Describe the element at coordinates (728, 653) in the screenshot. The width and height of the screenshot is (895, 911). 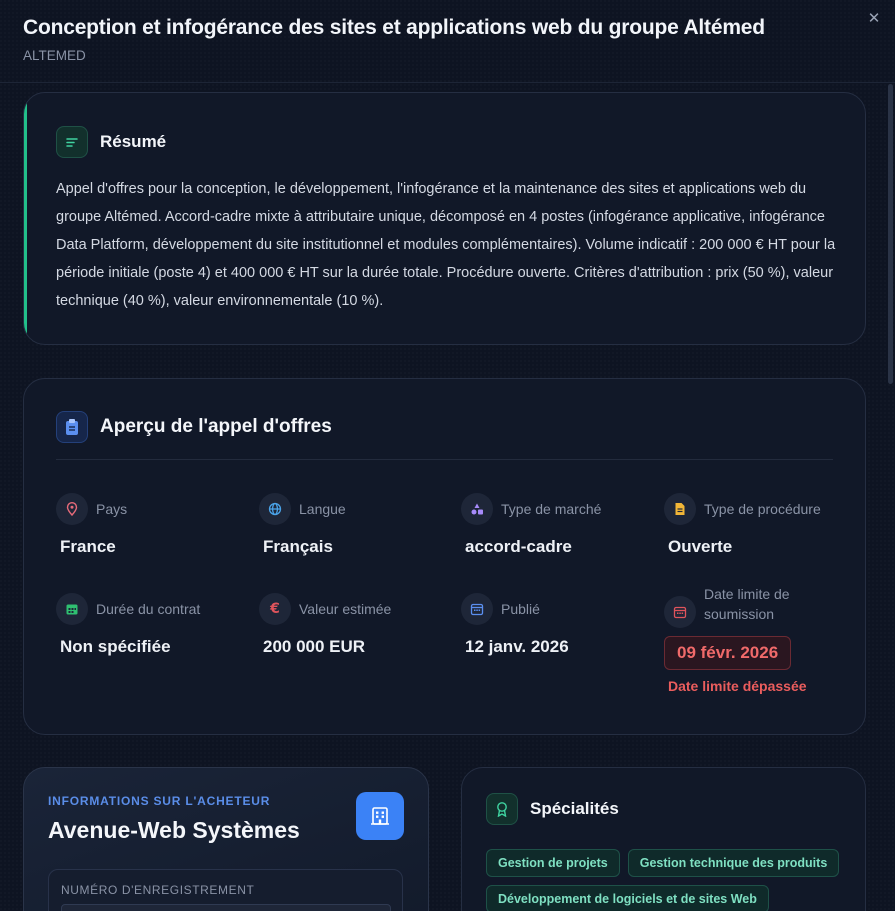
I see `deadline-badge: 09 févr. 2026` at that location.